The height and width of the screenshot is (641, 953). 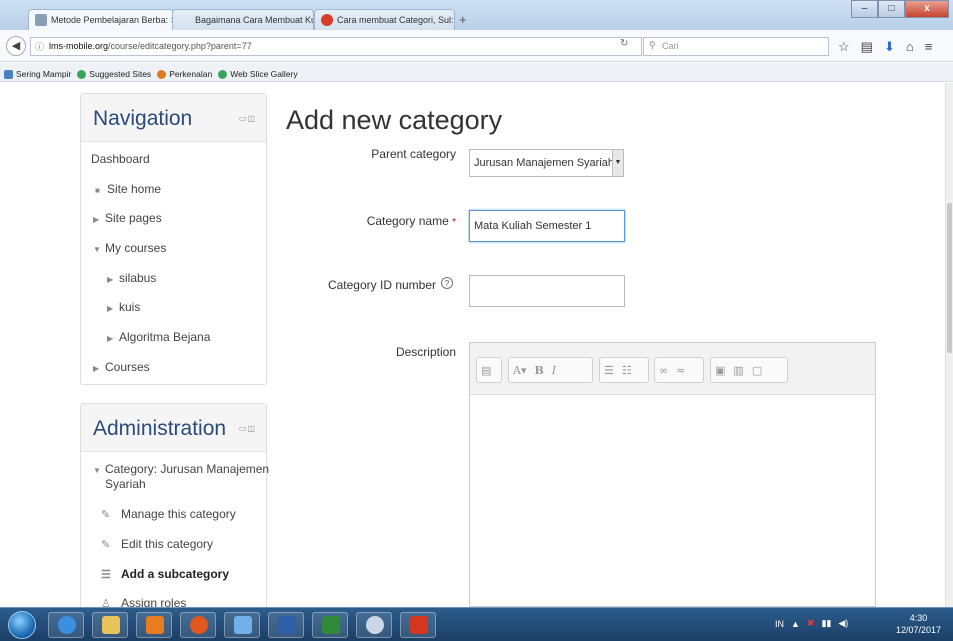 What do you see at coordinates (16, 46) in the screenshot?
I see `back-button: ◀` at bounding box center [16, 46].